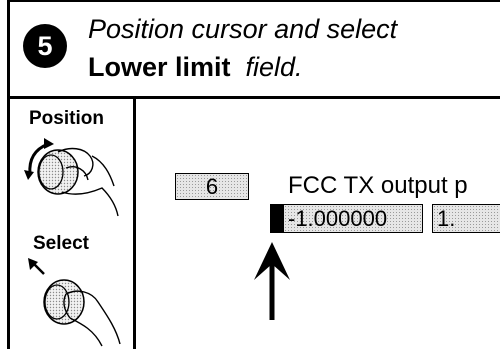 The image size is (500, 349). I want to click on instruction-field-suffix: field., so click(274, 67).